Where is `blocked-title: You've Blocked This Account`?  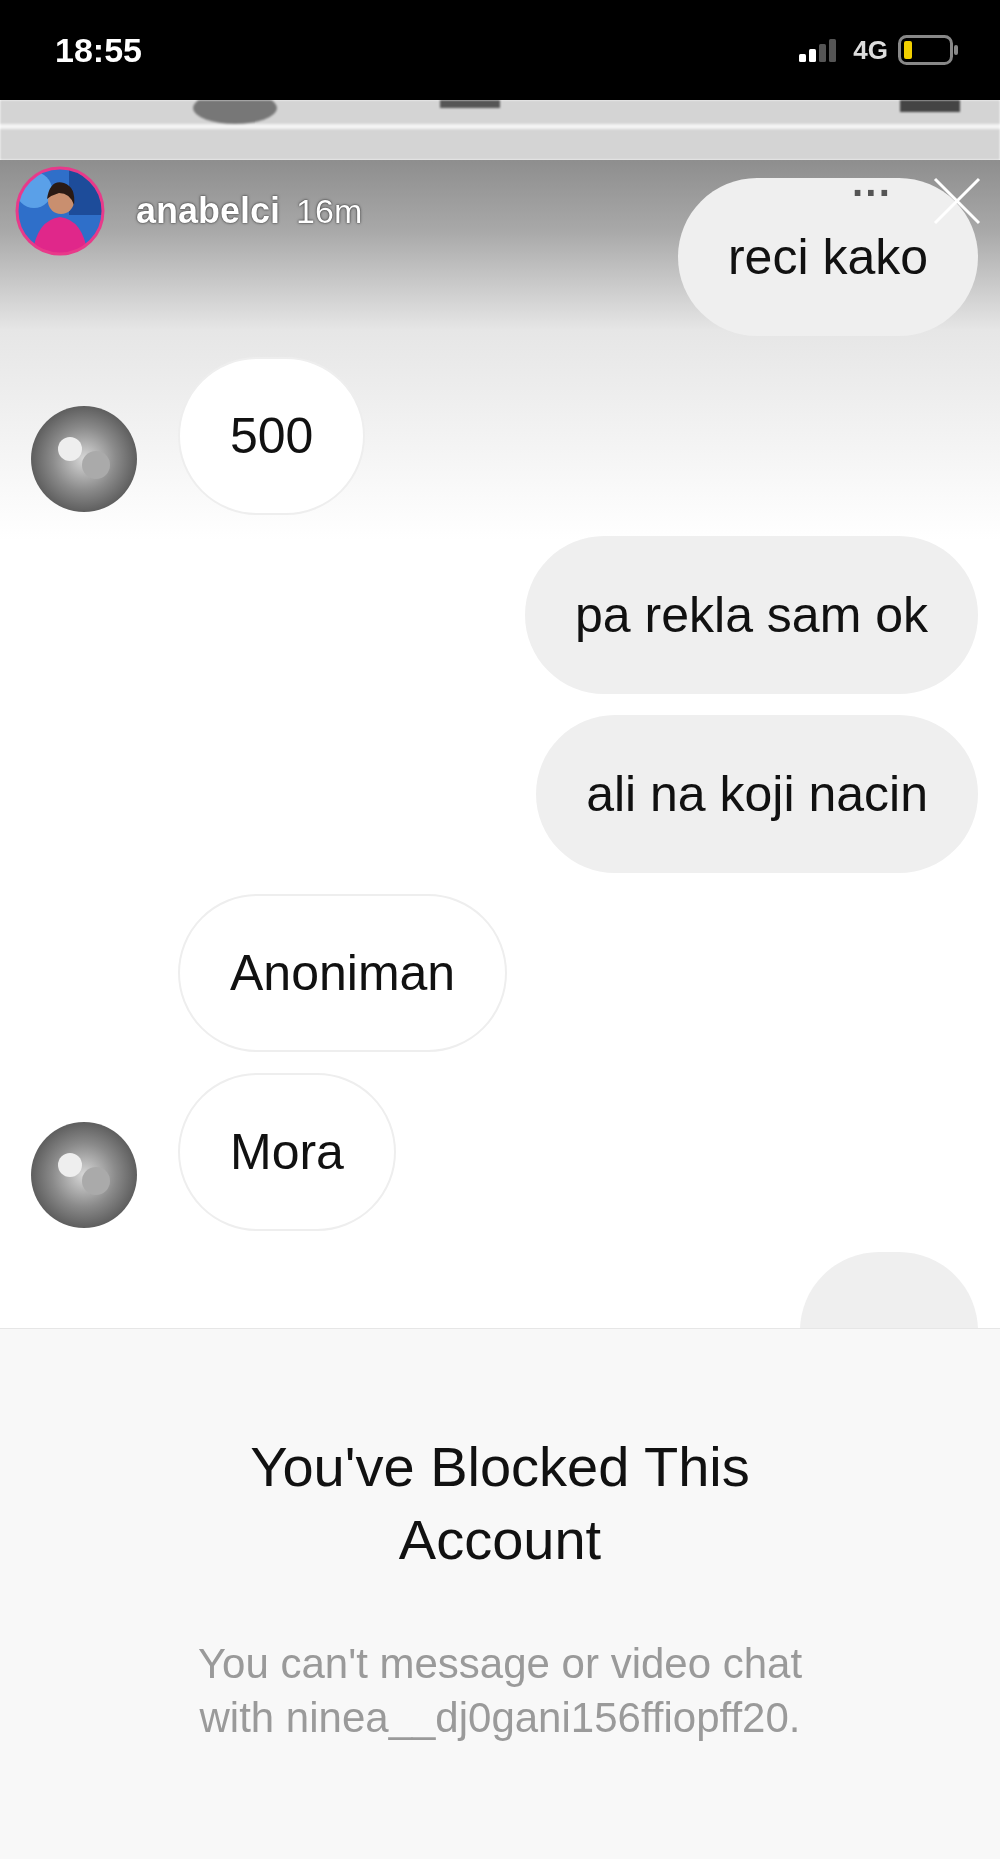 blocked-title: You've Blocked This Account is located at coordinates (500, 1503).